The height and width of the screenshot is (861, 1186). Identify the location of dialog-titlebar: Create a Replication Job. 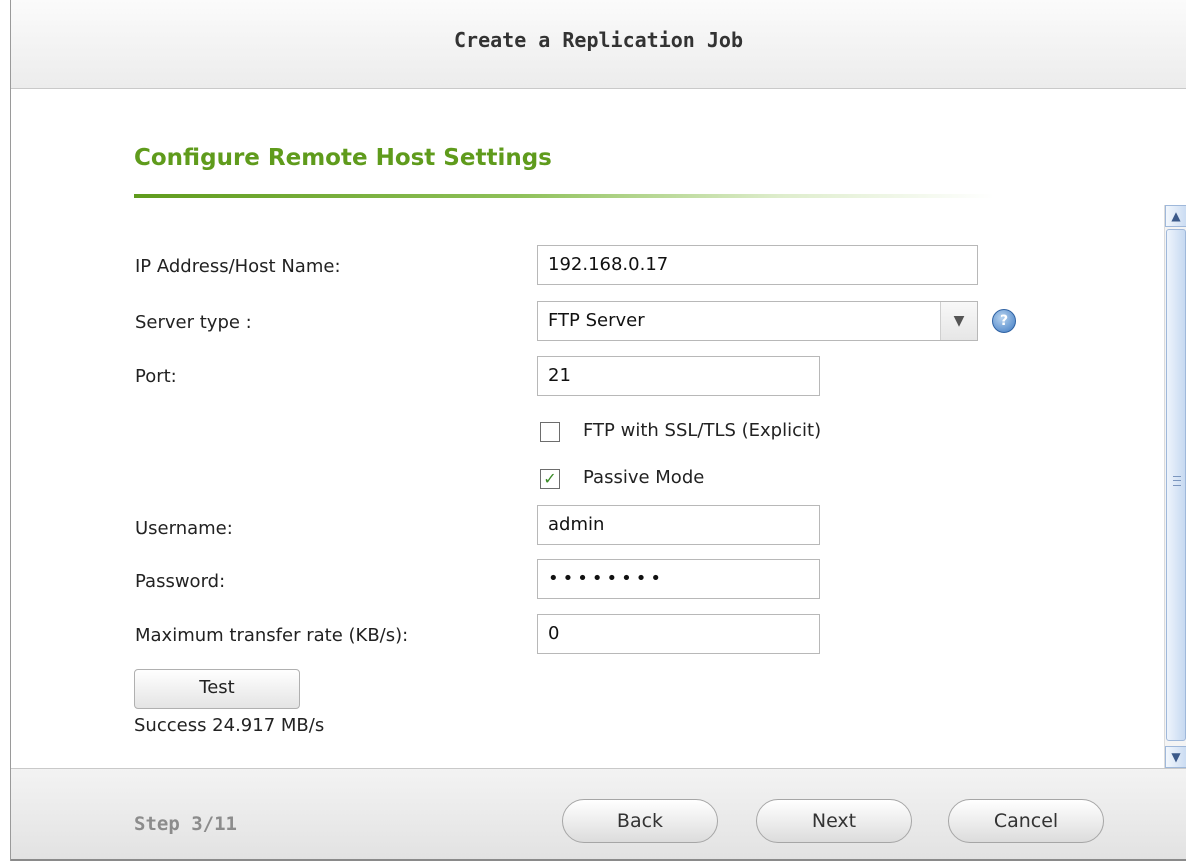
(598, 44).